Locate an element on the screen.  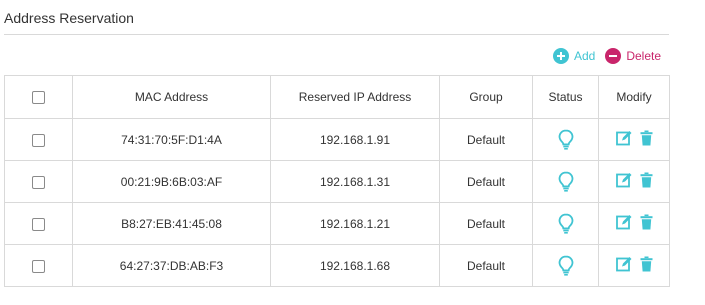
ip-cell: 192.168.1.21 is located at coordinates (355, 223).